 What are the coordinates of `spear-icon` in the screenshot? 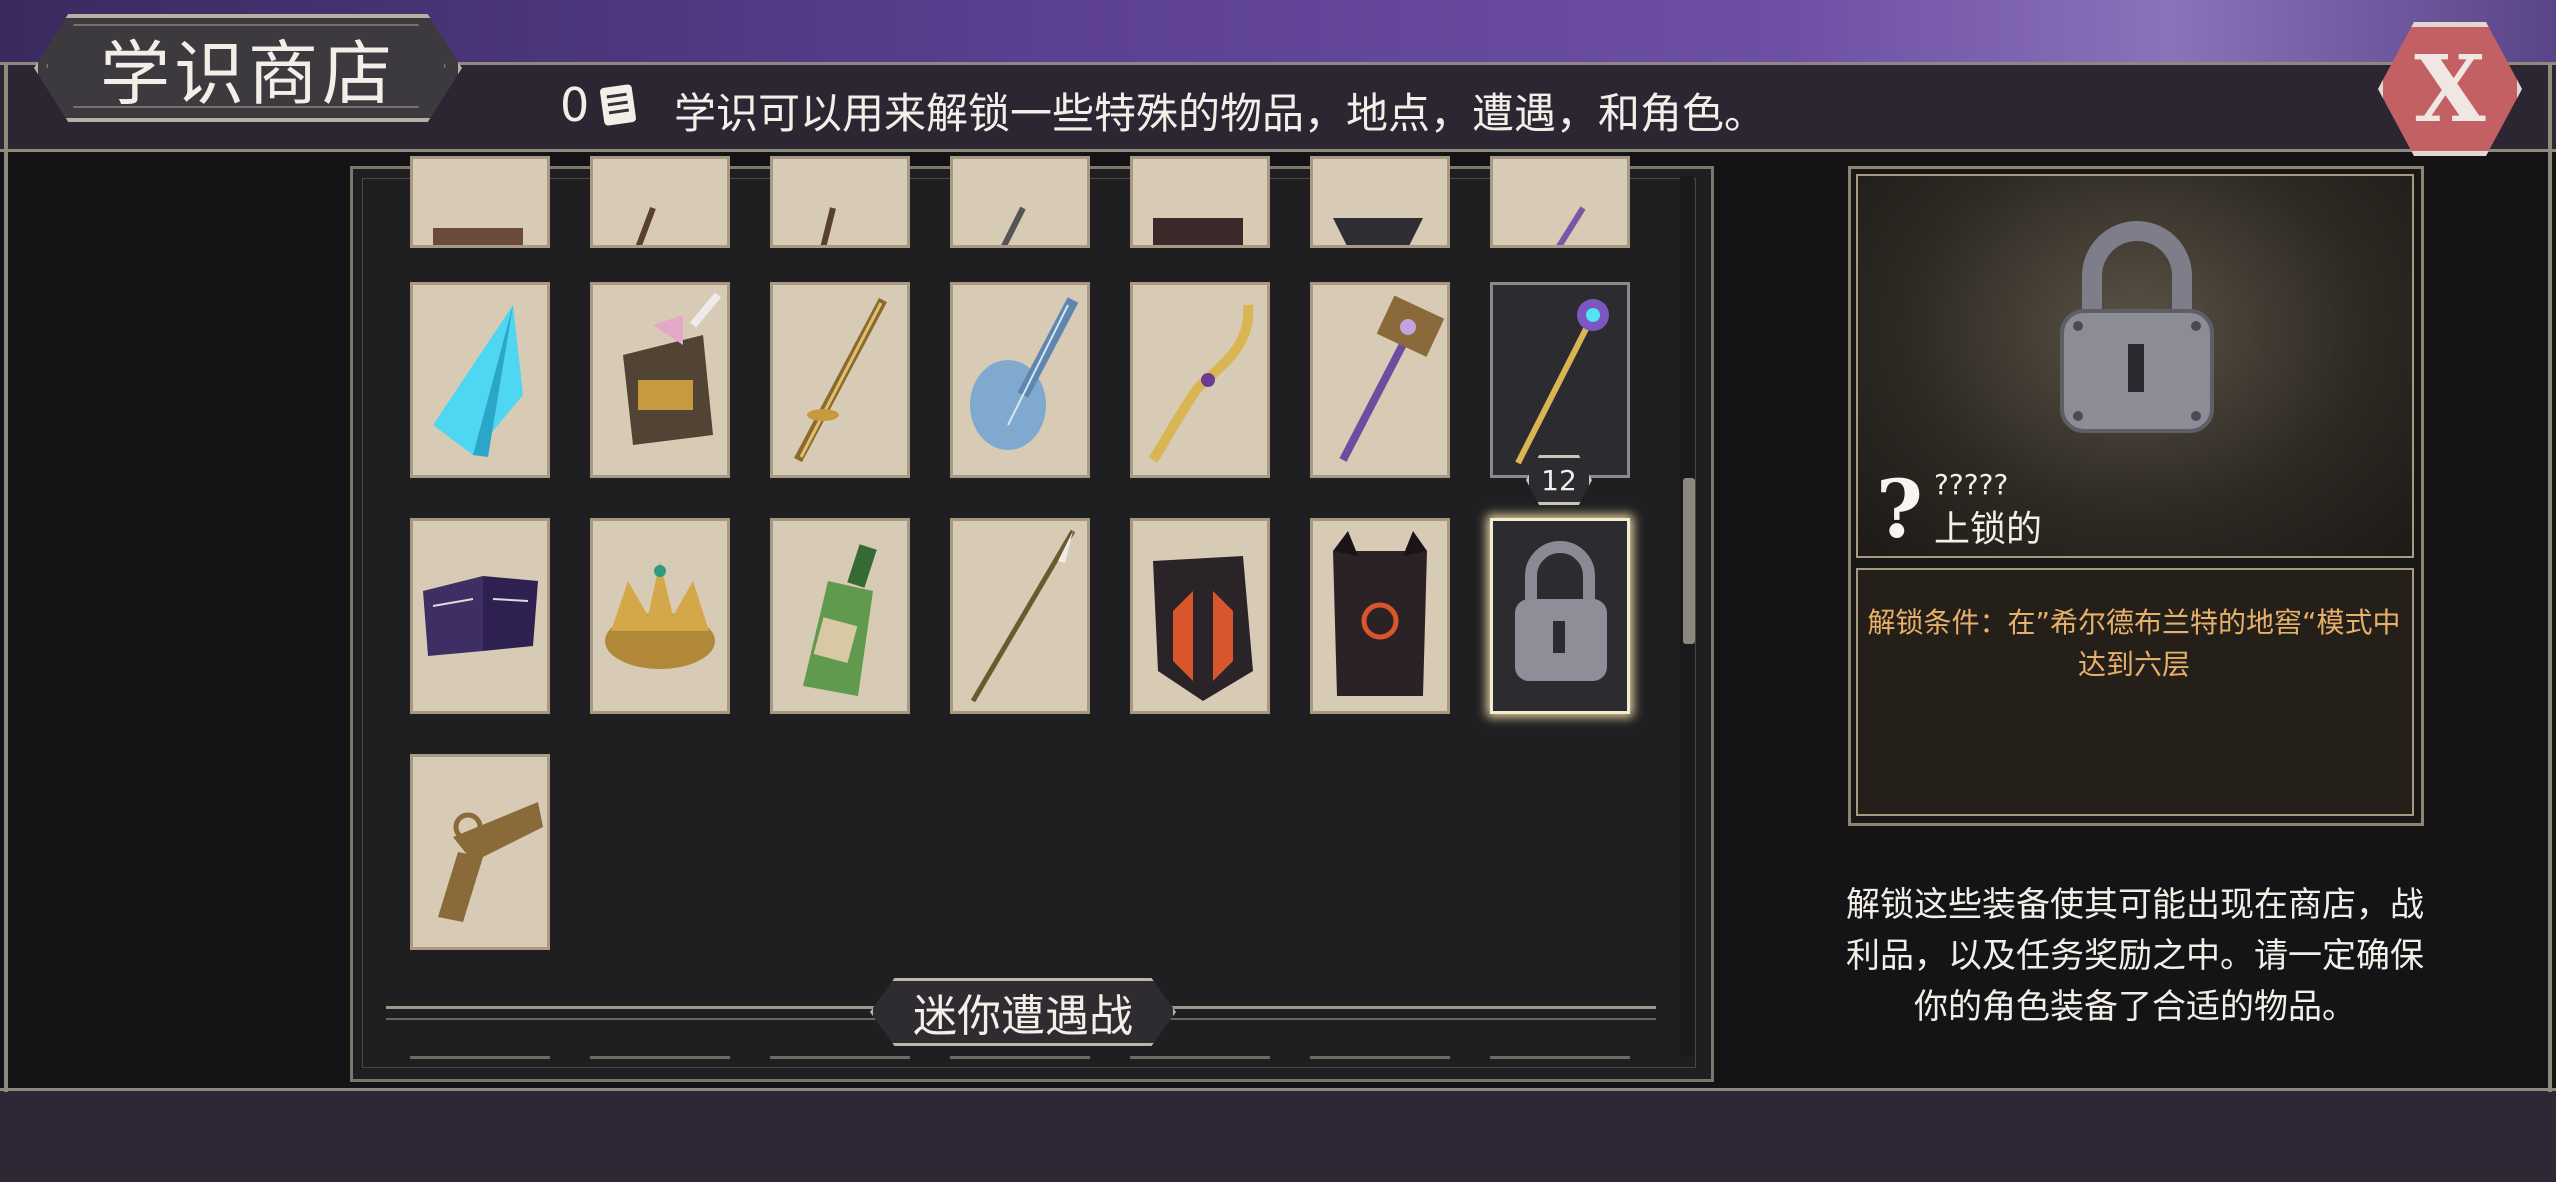 It's located at (1023, 616).